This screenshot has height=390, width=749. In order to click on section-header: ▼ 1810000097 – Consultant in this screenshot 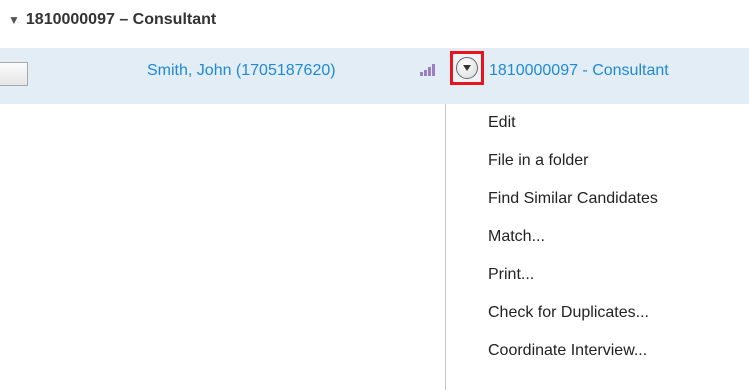, I will do `click(112, 20)`.